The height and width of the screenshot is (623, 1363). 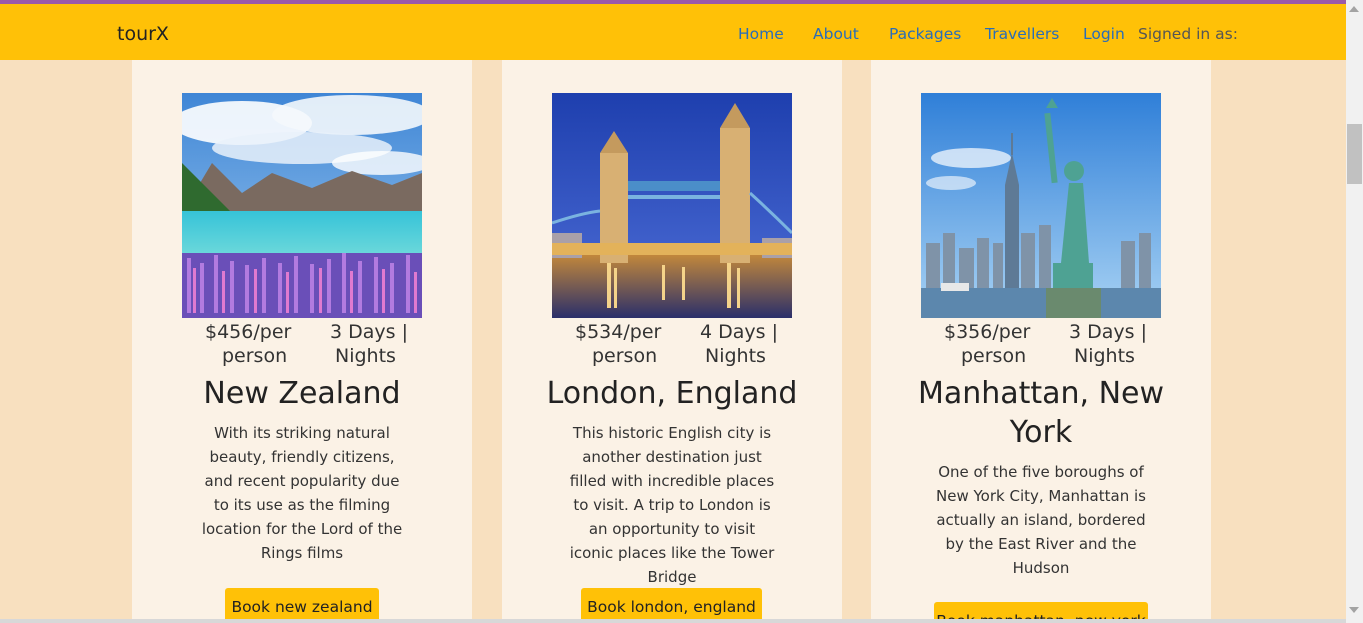 I want to click on taskbar-edge, so click(x=673, y=621).